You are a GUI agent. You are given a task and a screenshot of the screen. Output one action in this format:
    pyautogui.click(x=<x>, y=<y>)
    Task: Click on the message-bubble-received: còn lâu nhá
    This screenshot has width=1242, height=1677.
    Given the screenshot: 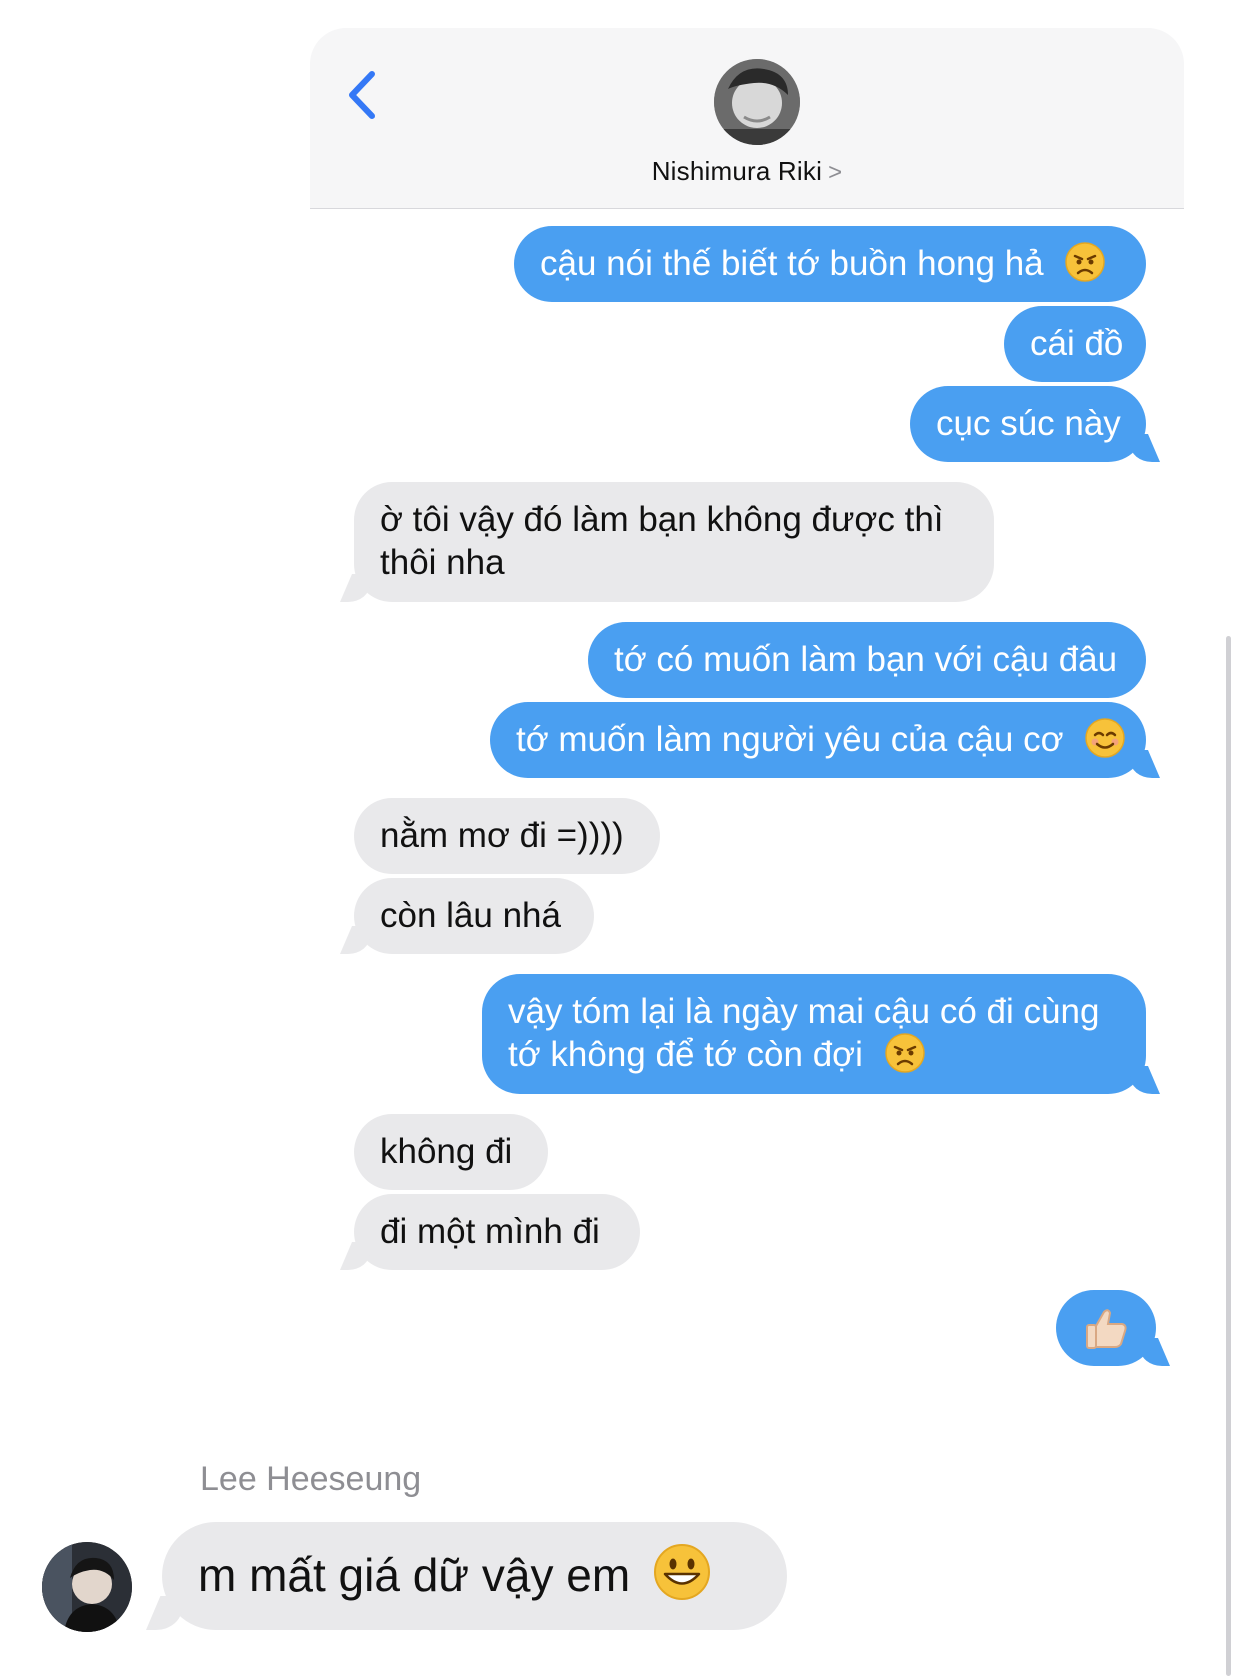 What is the action you would take?
    pyautogui.click(x=474, y=916)
    